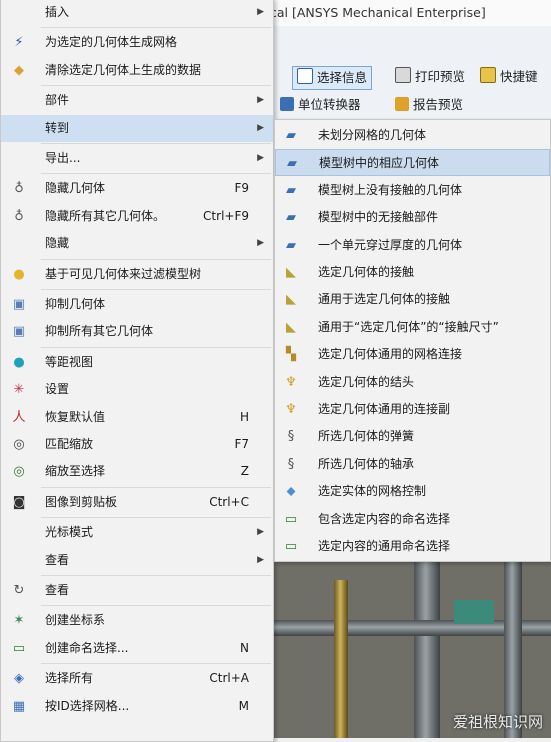  What do you see at coordinates (137, 389) in the screenshot?
I see `menu-item-13: ✳ 设置` at bounding box center [137, 389].